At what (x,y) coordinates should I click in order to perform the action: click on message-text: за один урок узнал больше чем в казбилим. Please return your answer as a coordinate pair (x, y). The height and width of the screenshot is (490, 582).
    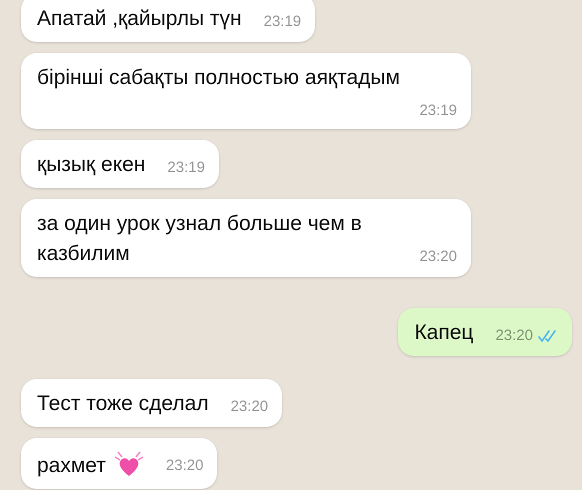
    Looking at the image, I should click on (199, 238).